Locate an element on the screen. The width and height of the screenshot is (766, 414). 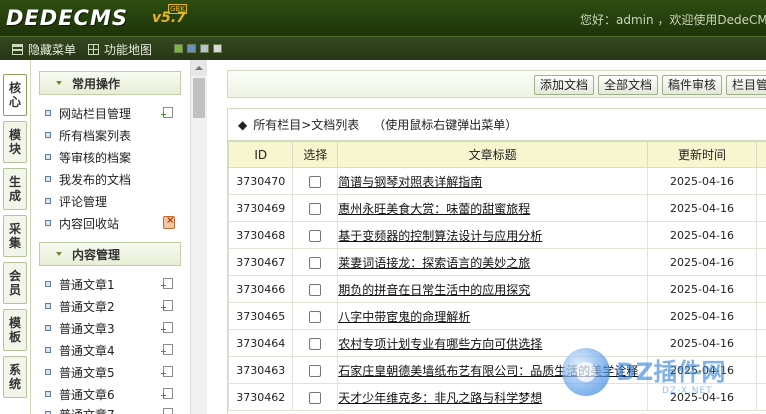
add-document-button: 添加文档 is located at coordinates (564, 85).